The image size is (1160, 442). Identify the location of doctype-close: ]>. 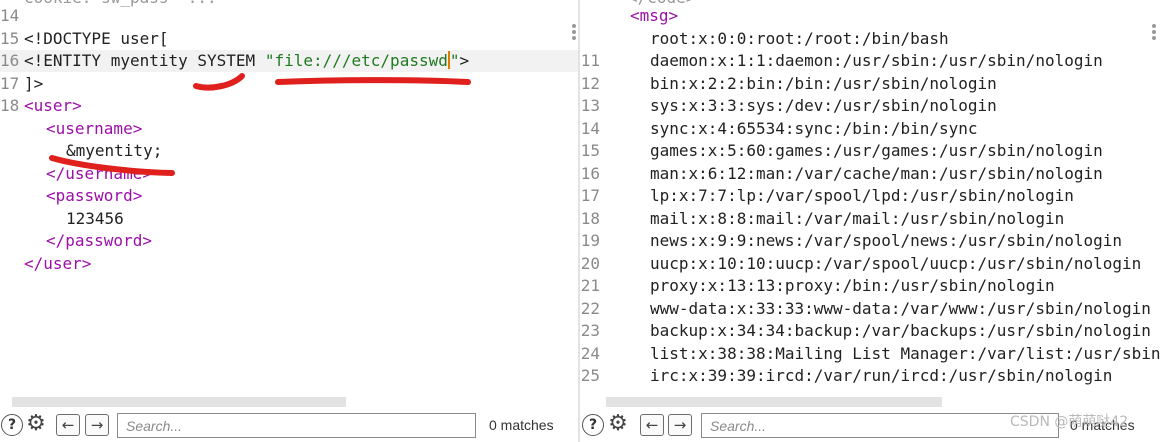
(34, 83).